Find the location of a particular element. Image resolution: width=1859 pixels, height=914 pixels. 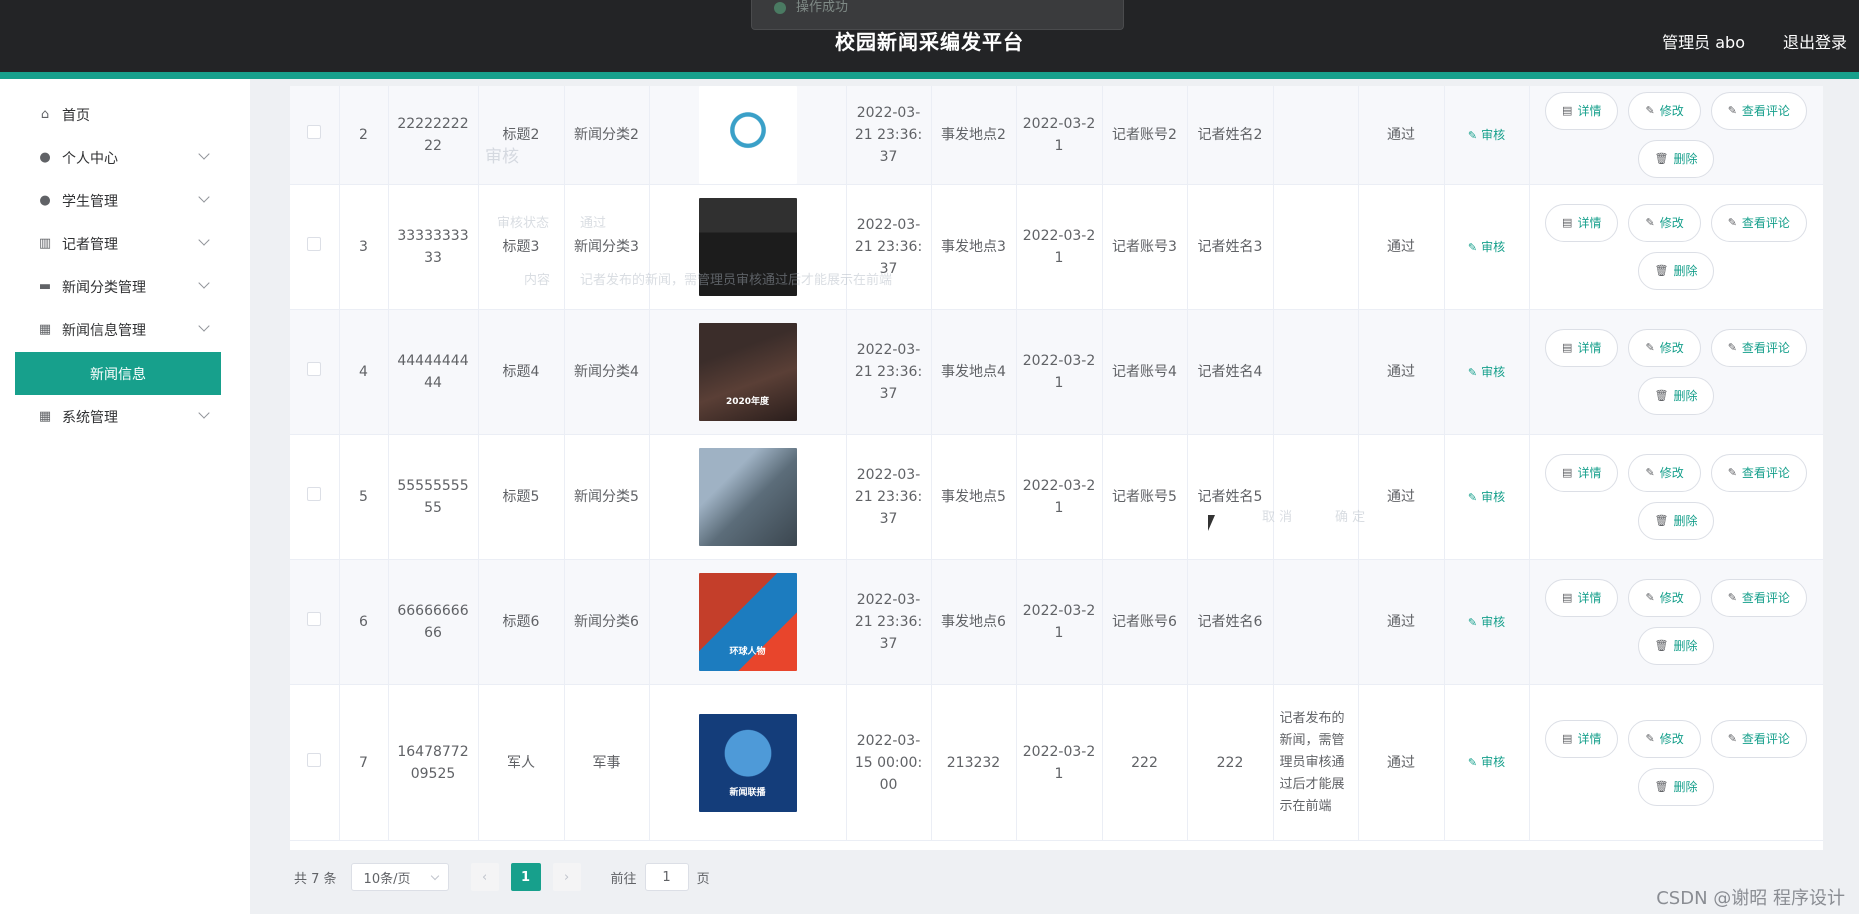

event-place: 事发地点2 is located at coordinates (973, 135).